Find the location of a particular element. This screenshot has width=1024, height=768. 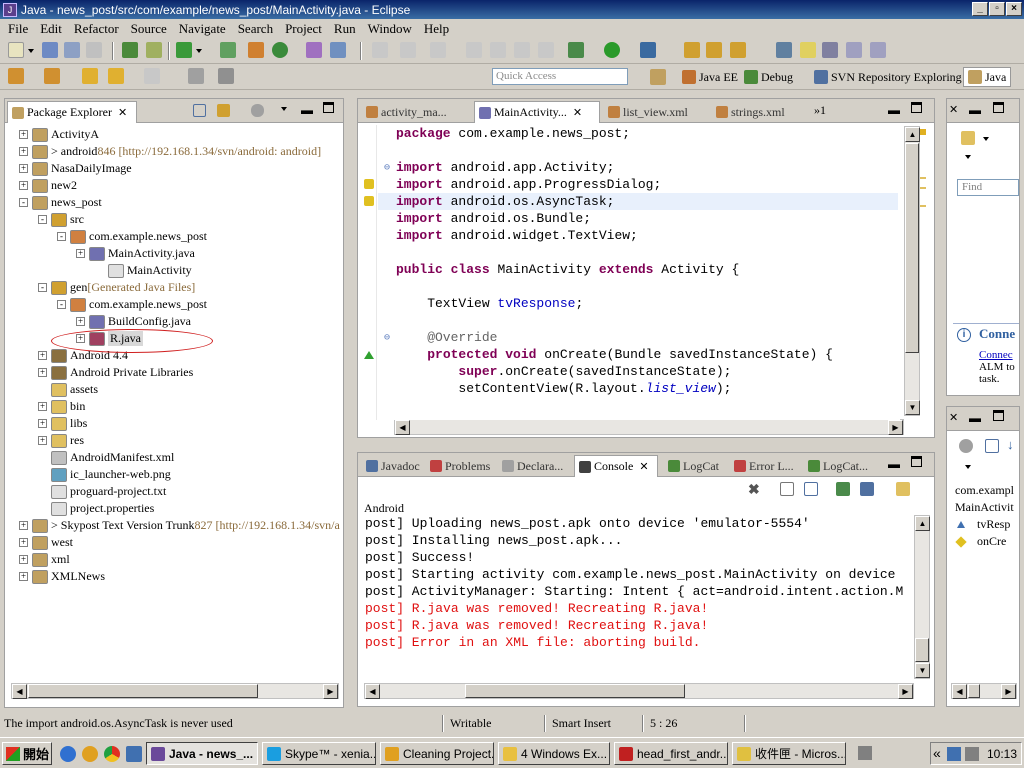

editor-tab-overflow: »1 is located at coordinates (820, 110).